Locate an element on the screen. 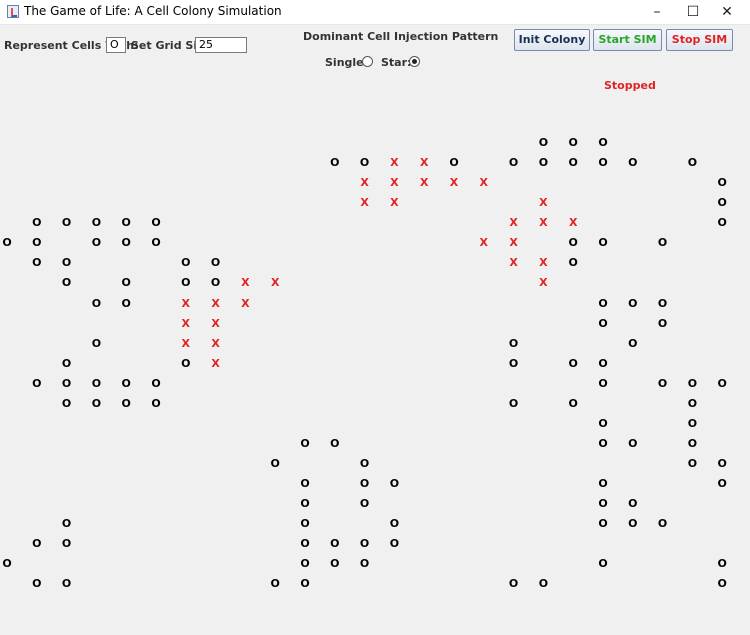  init-colony-button: Init Colony is located at coordinates (552, 40).